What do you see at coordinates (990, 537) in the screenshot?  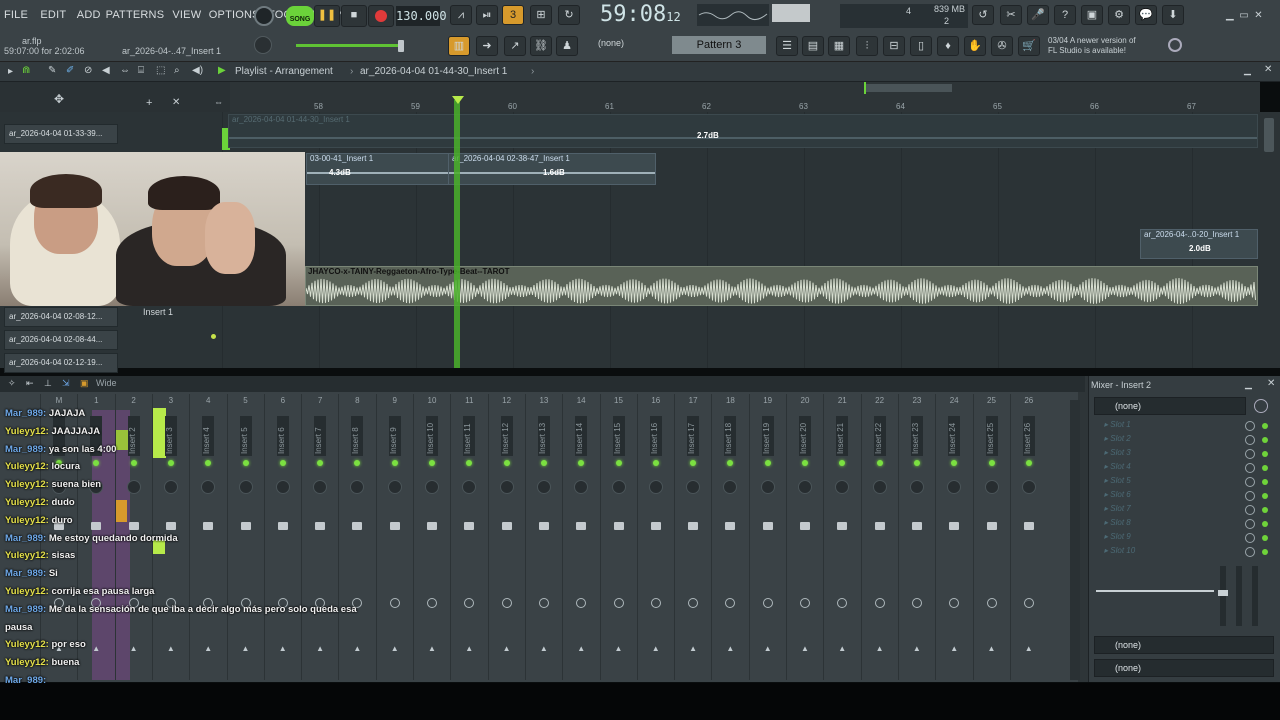 I see `mixer-strip-25: 25 Insert 25 ▲` at bounding box center [990, 537].